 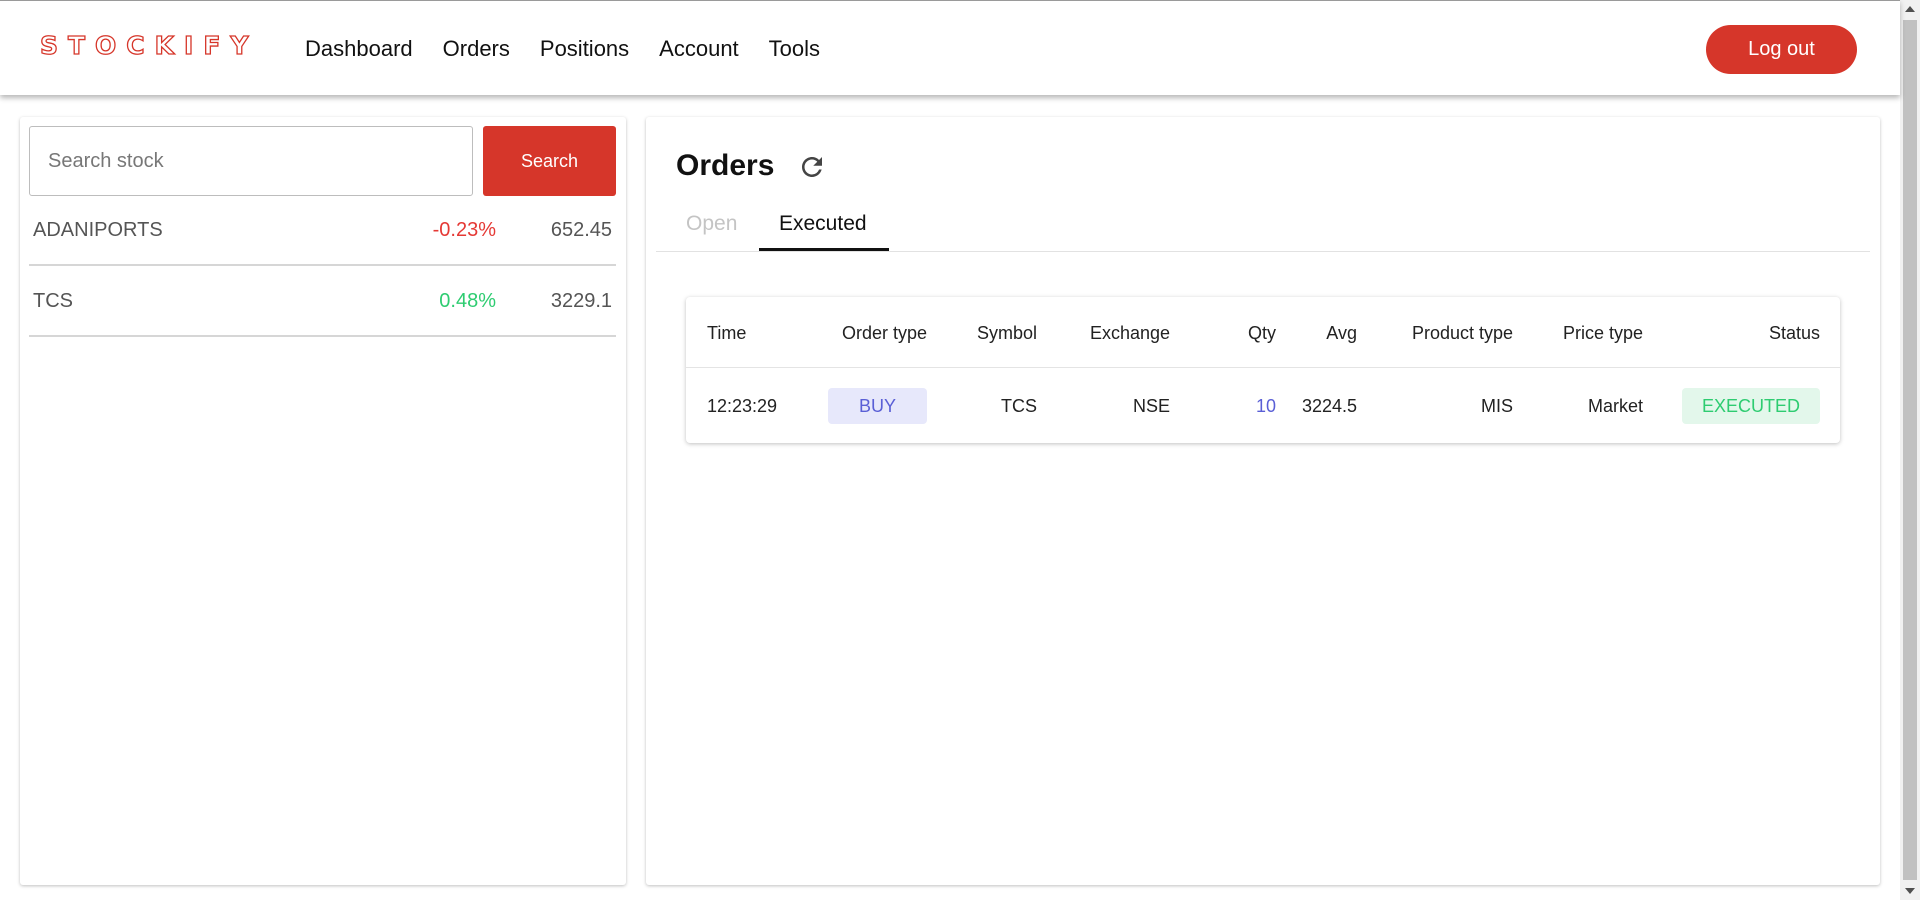 What do you see at coordinates (725, 165) in the screenshot?
I see `page-title: Orders` at bounding box center [725, 165].